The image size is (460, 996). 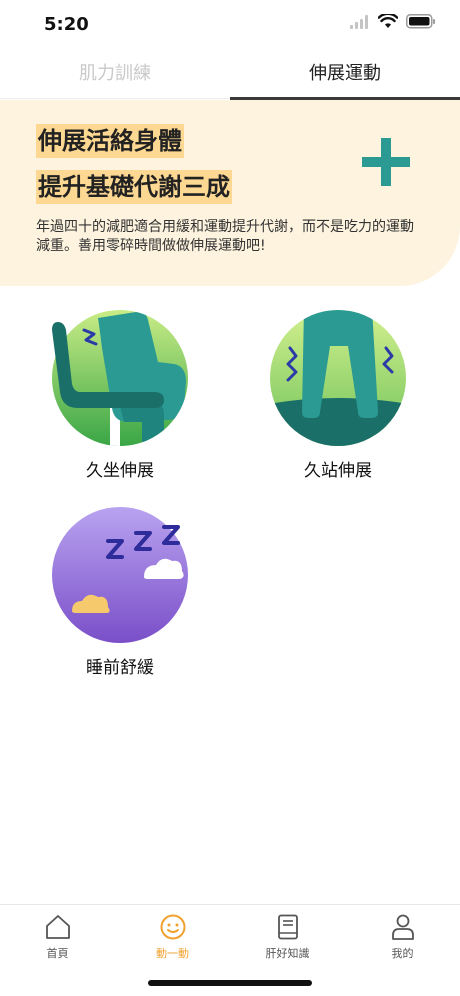 What do you see at coordinates (230, 26) in the screenshot?
I see `status-bar: 5:20` at bounding box center [230, 26].